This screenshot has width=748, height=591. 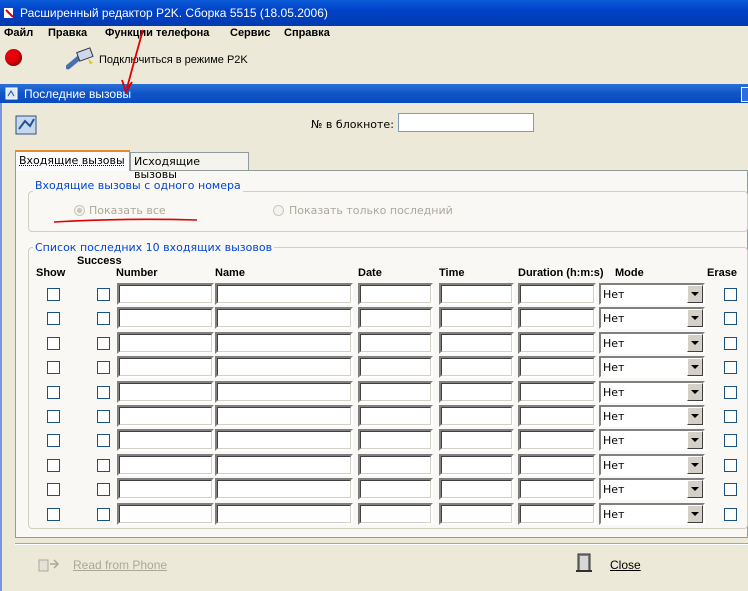 I want to click on tab-incoming-calls: Входящие вызовы, so click(x=72, y=160).